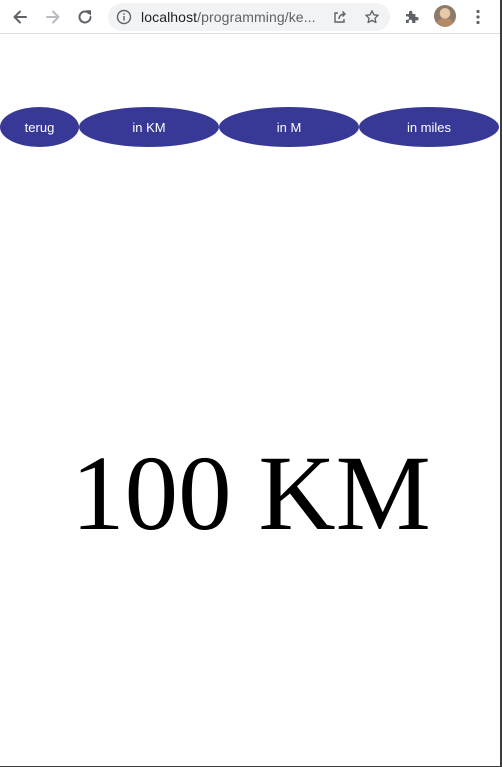 The image size is (502, 767). Describe the element at coordinates (39, 127) in the screenshot. I see `back-button: terug` at that location.